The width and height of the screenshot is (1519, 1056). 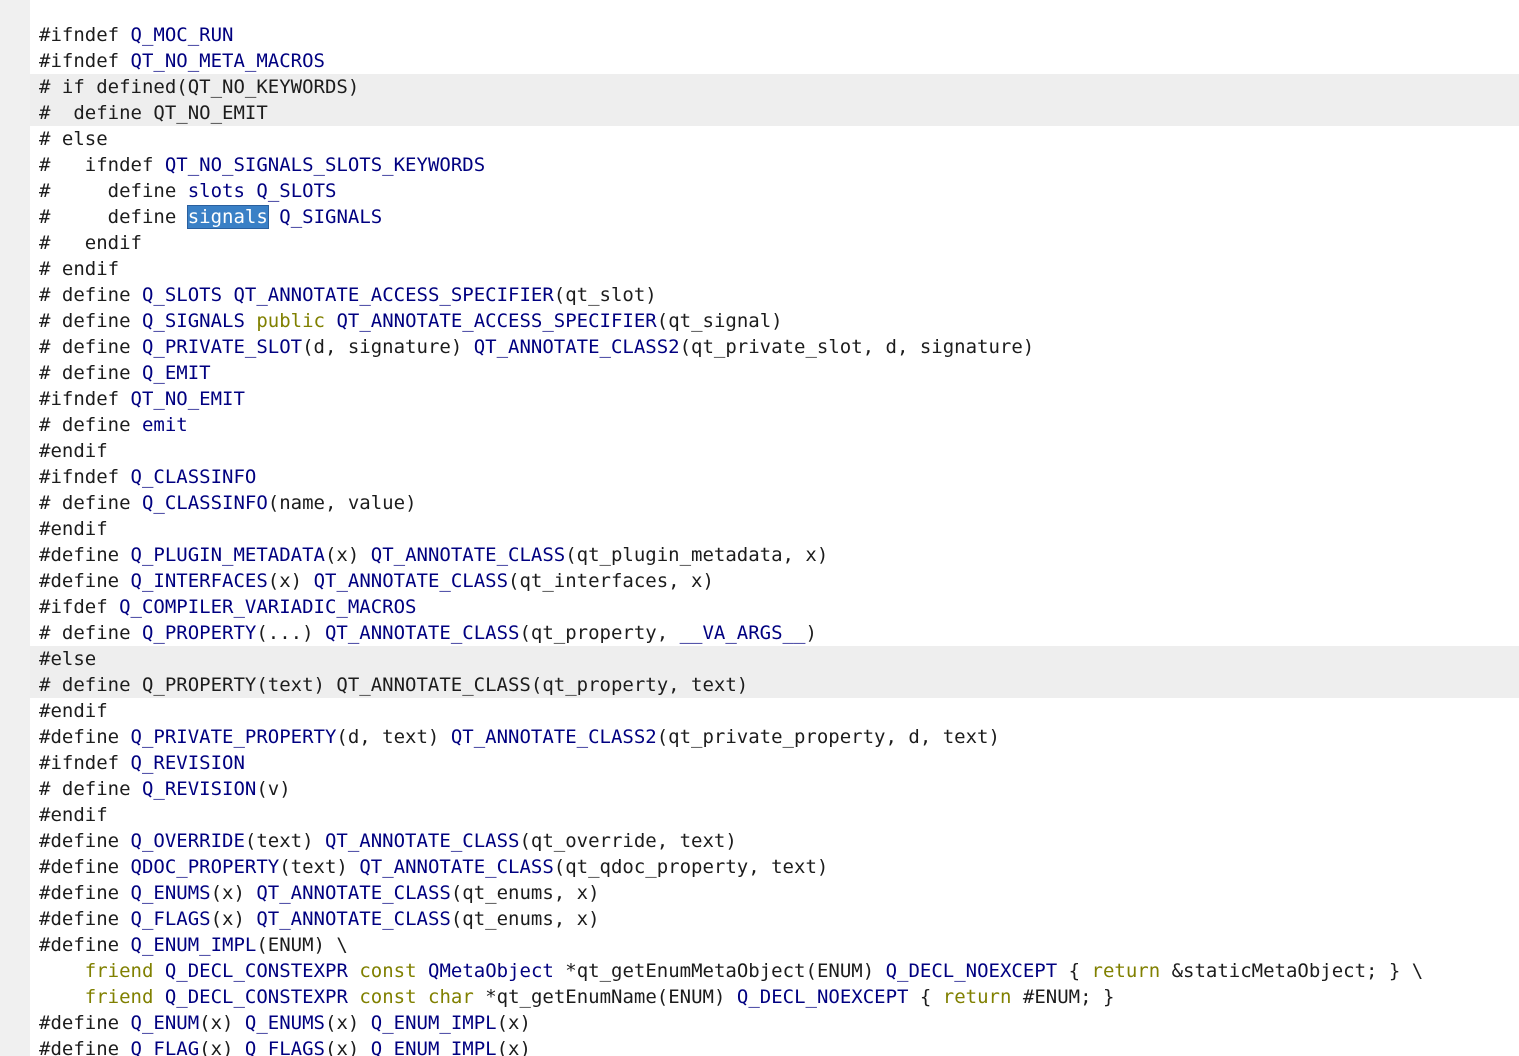 I want to click on macro-token: Q_INTERFACES, so click(x=199, y=581).